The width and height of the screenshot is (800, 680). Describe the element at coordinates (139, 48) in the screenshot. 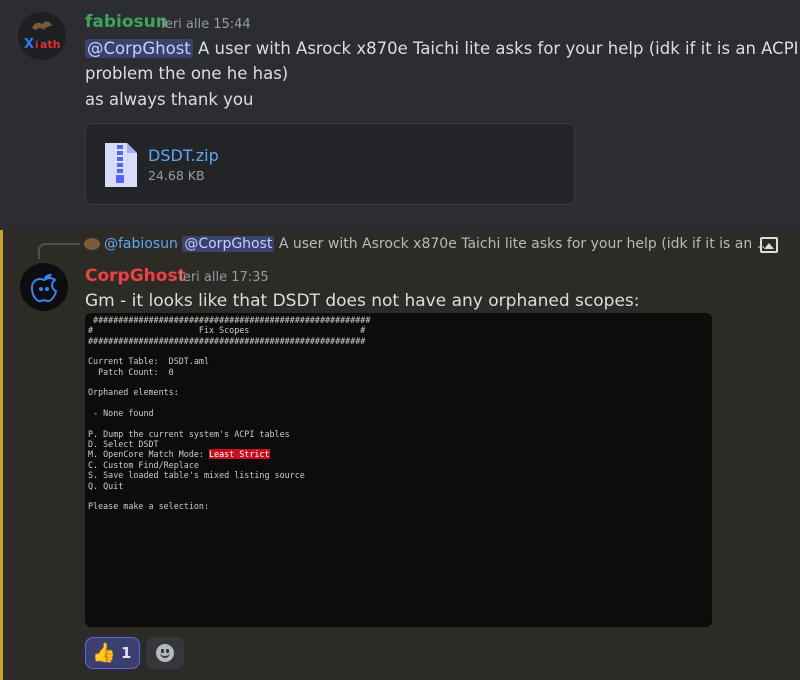

I see `mention-corpghost: @CorpGhost` at that location.